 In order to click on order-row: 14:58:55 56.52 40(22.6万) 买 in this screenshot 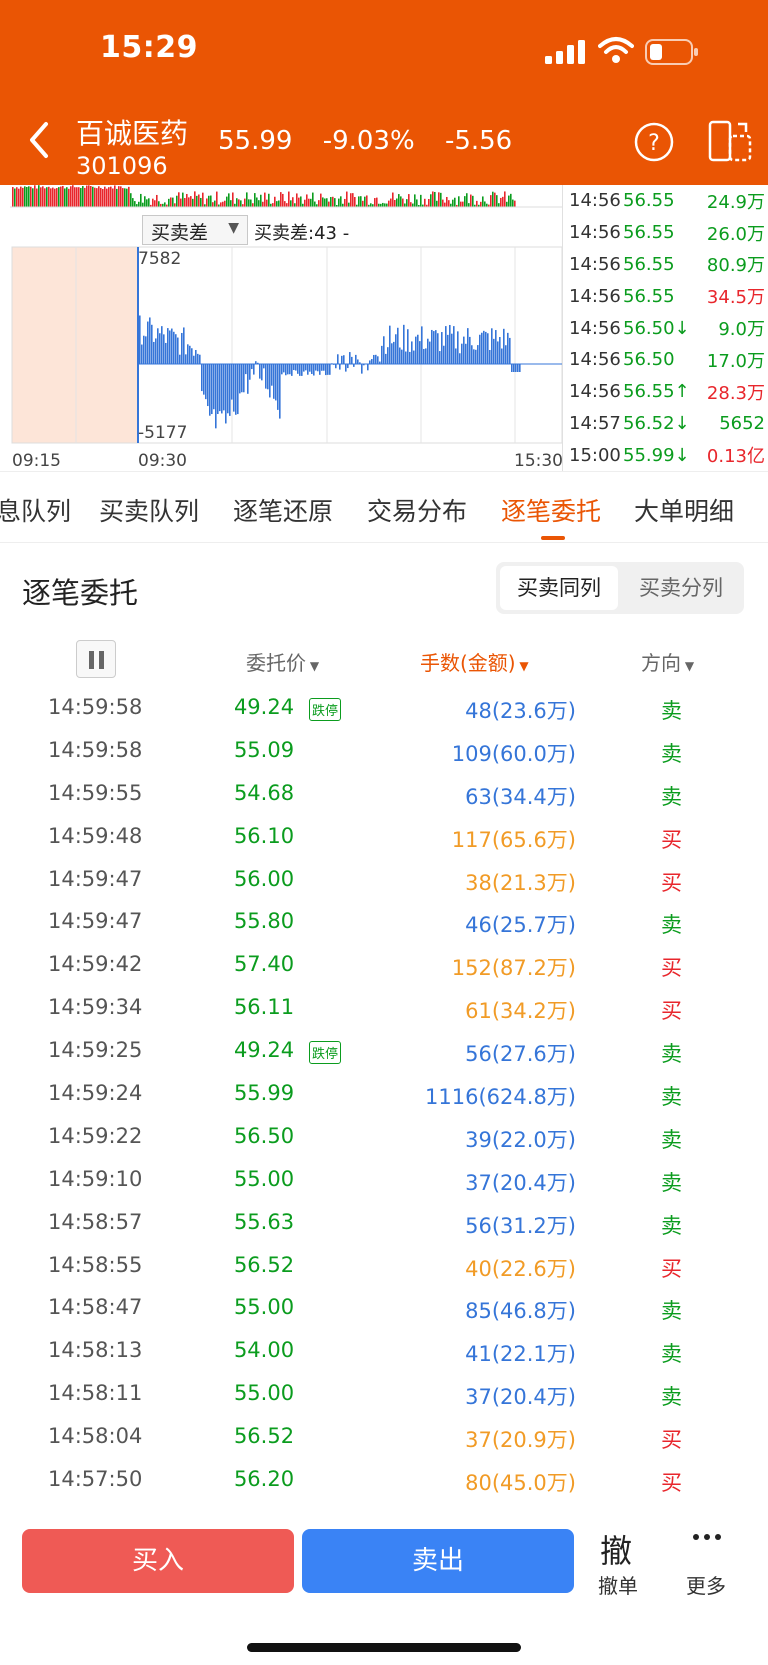, I will do `click(384, 1265)`.